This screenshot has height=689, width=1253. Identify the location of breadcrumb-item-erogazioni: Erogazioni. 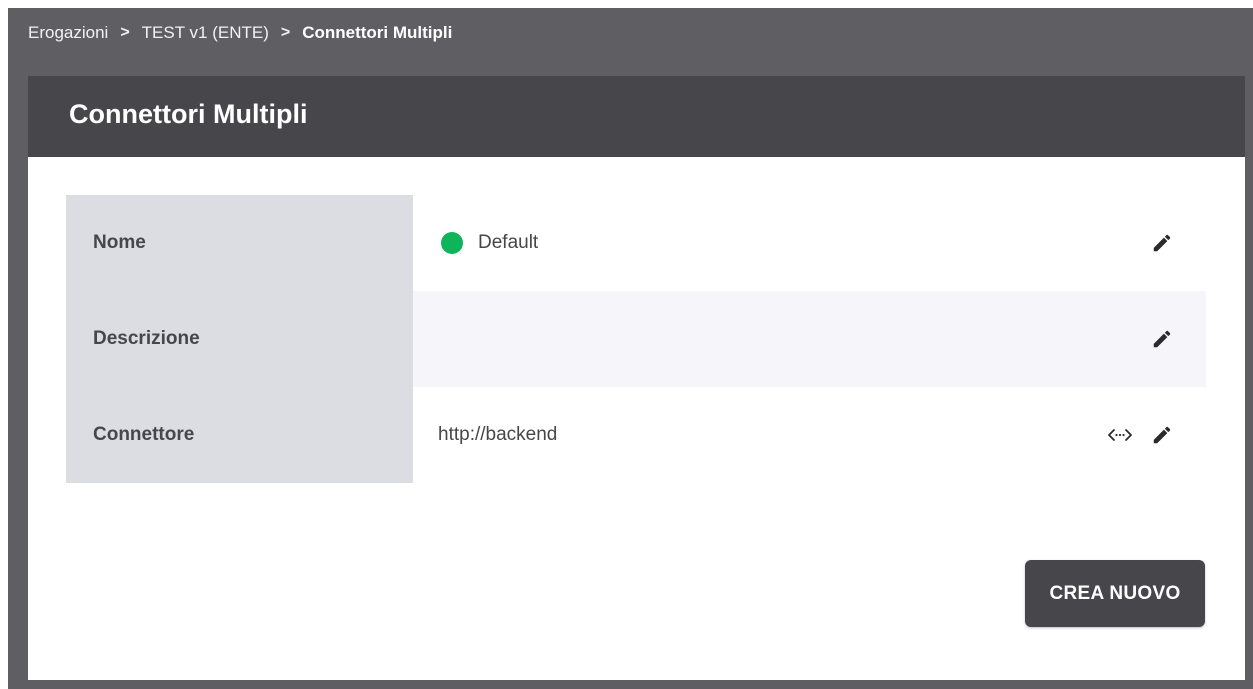
(68, 33).